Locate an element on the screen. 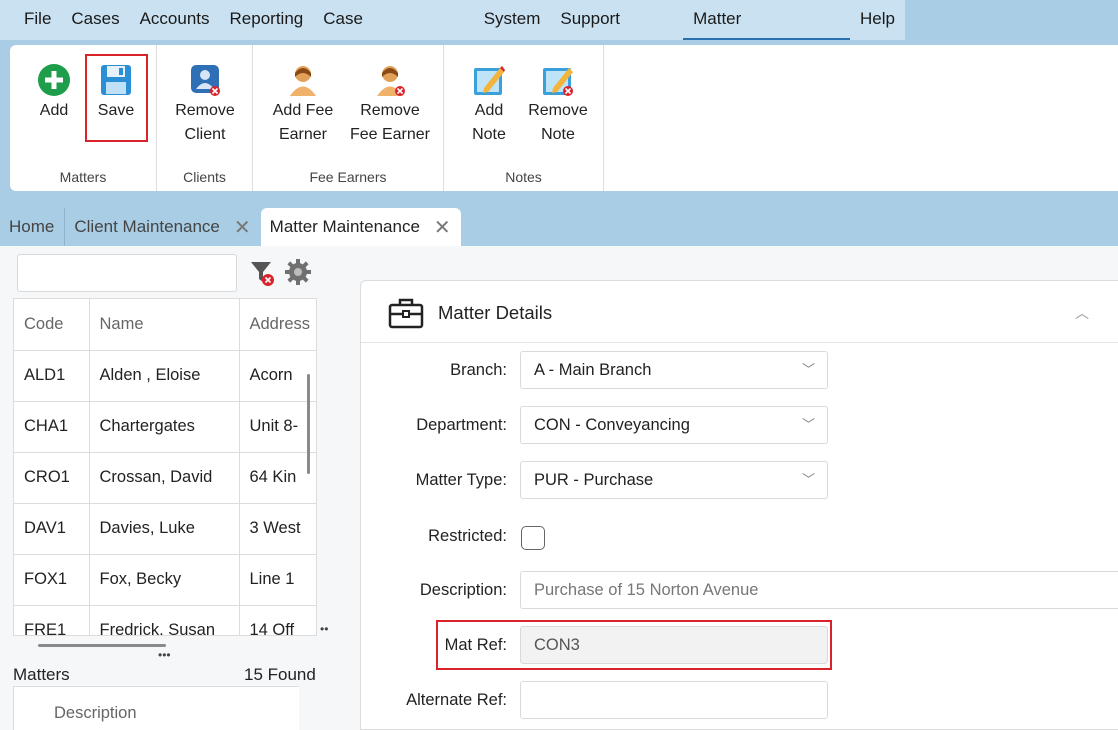 The width and height of the screenshot is (1118, 730). matter-type-value: PUR - Purchase is located at coordinates (594, 480).